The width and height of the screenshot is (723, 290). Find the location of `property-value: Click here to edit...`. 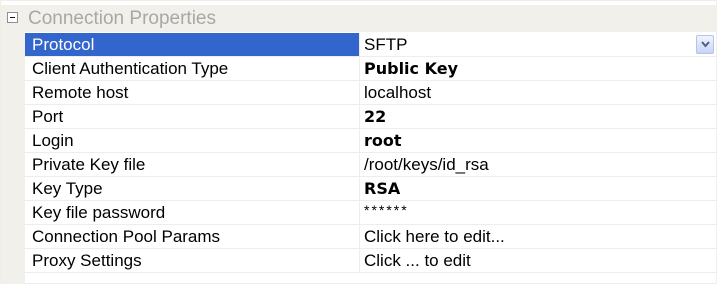

property-value: Click here to edit... is located at coordinates (538, 236).